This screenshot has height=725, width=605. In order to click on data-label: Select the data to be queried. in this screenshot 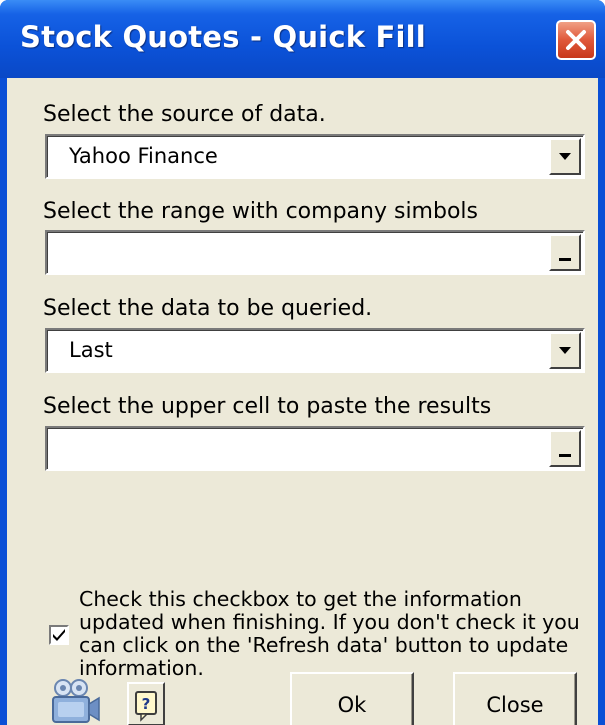, I will do `click(208, 308)`.